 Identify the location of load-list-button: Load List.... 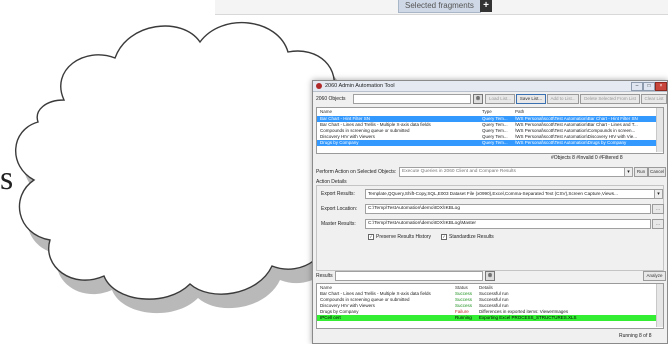
(500, 99).